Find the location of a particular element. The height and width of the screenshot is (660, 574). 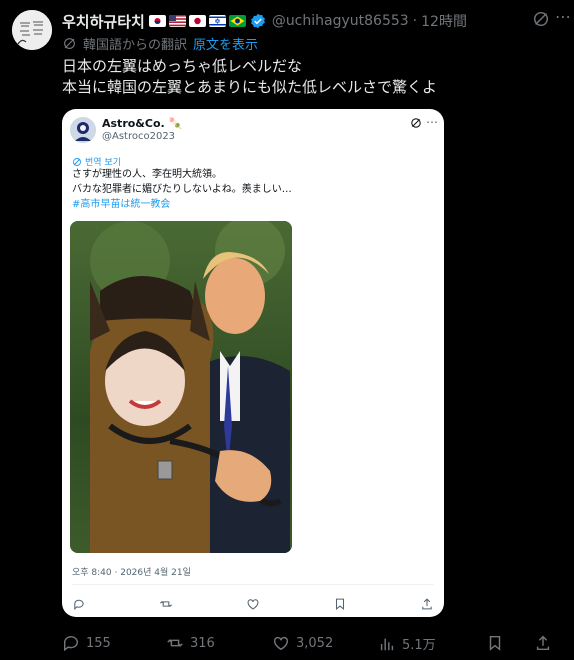

quoted-reply-icon is located at coordinates (79, 604).